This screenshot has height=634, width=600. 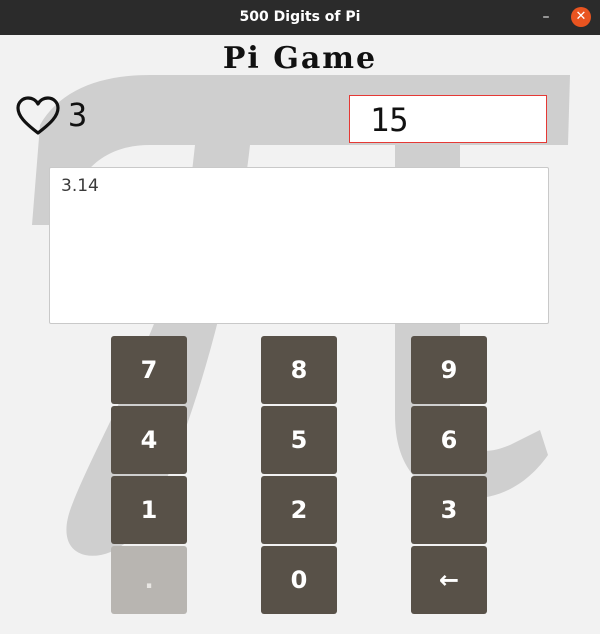 What do you see at coordinates (299, 370) in the screenshot?
I see `key-8-button: 8` at bounding box center [299, 370].